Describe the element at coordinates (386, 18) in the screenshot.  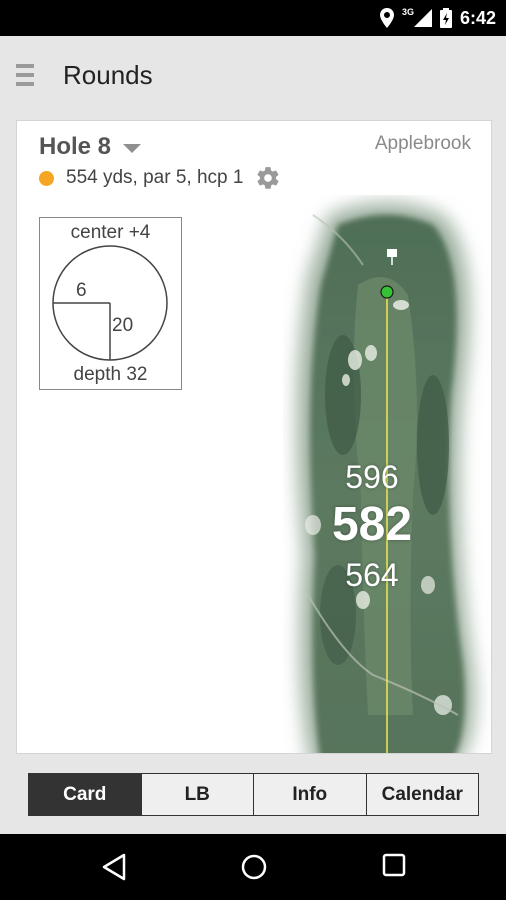
I see `location-icon` at that location.